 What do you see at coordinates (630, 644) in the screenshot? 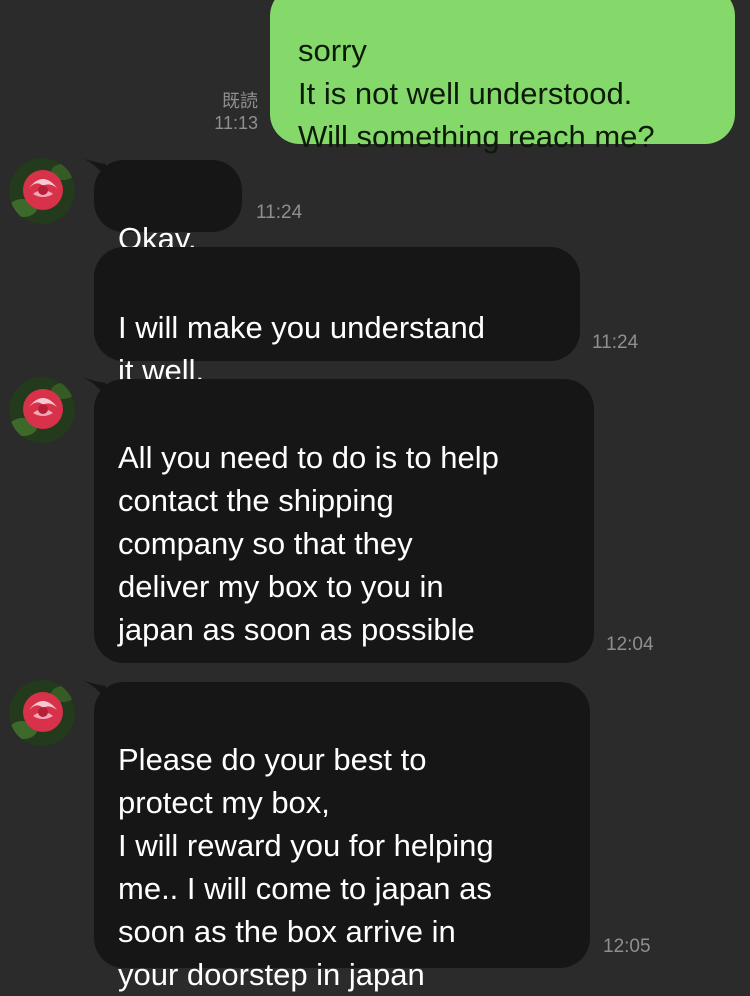
I see `message-timestamp: 12:04` at bounding box center [630, 644].